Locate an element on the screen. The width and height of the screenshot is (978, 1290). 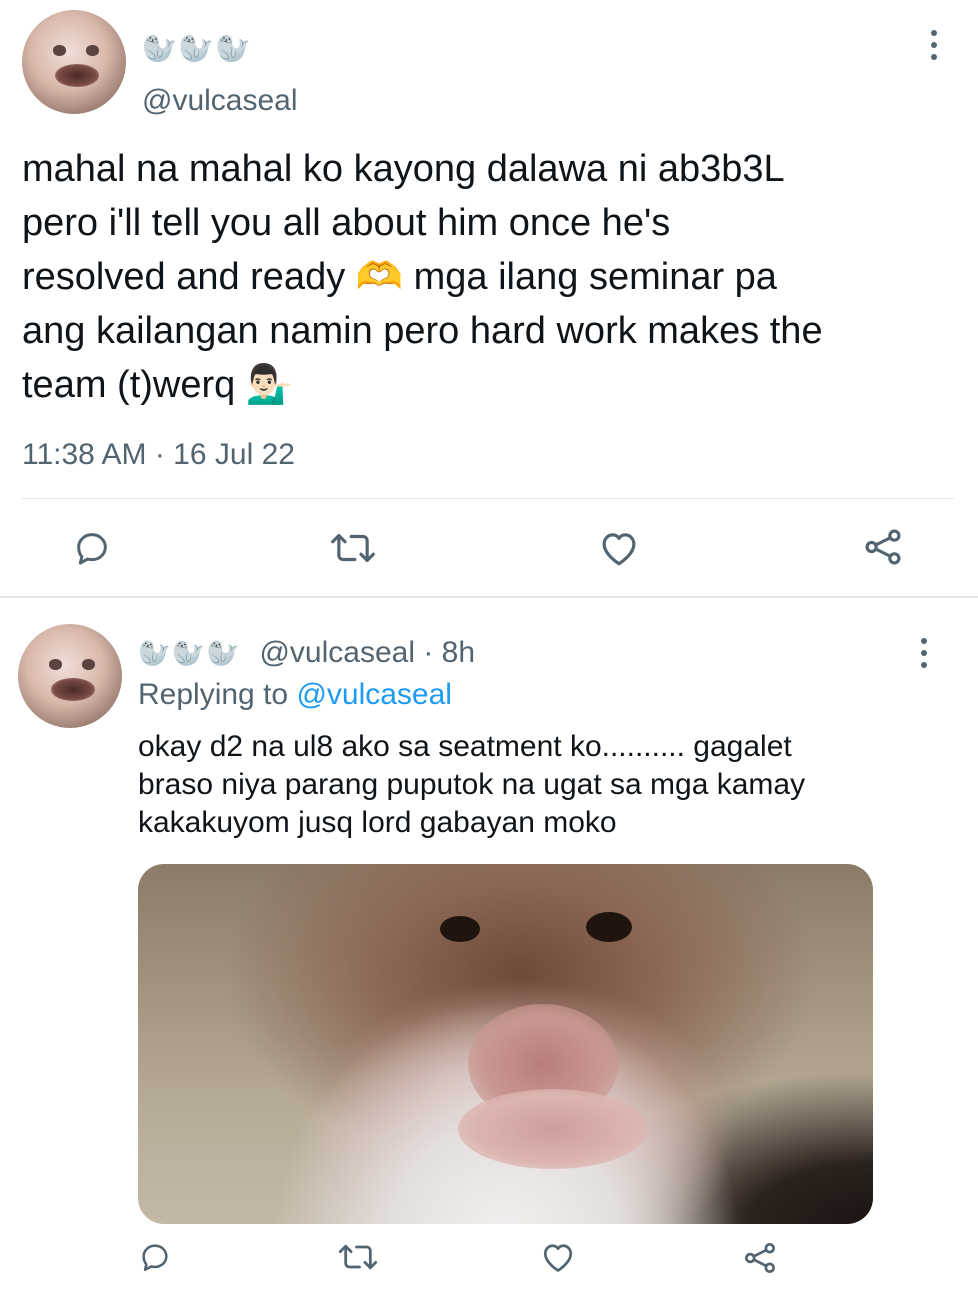
reply-text-line: kakakuyom jusq lord gabayan moko is located at coordinates (377, 822).